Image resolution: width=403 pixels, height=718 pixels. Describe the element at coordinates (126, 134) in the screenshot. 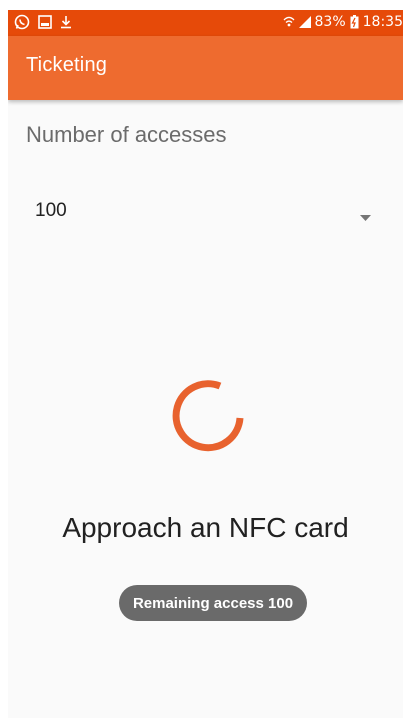

I see `accesses-label: Number of accesses` at that location.